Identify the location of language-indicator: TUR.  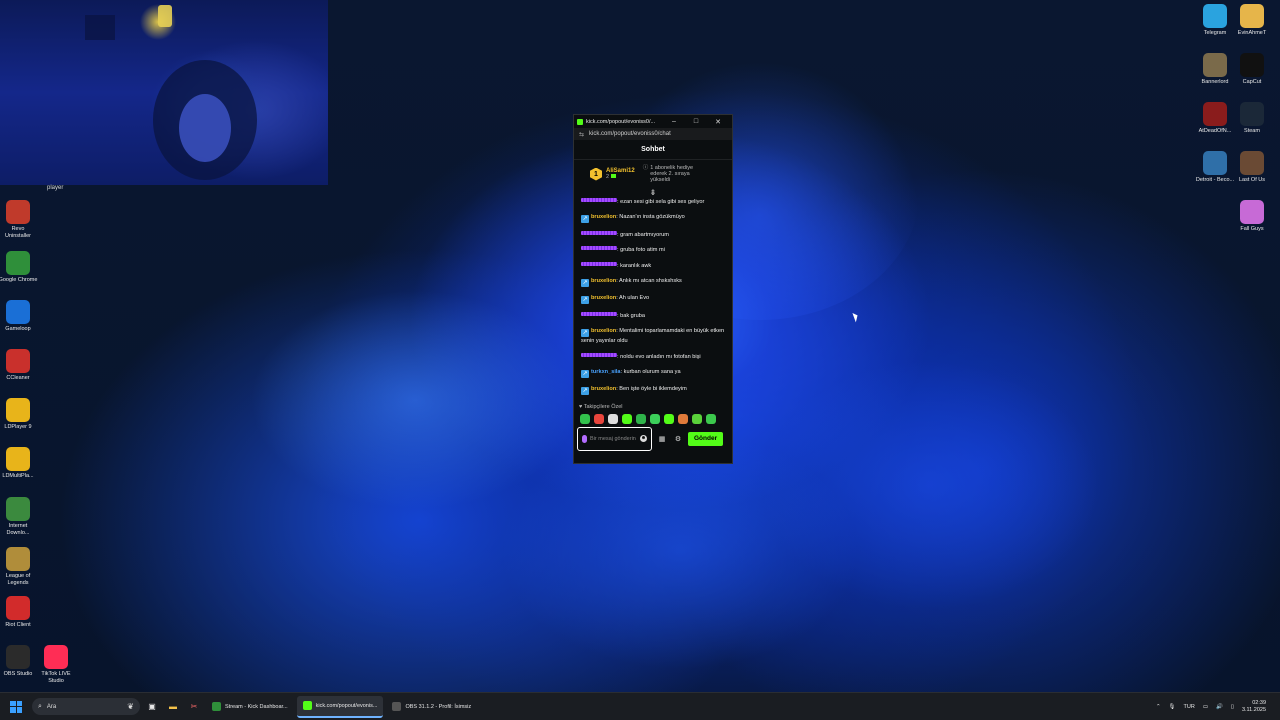
(1189, 707).